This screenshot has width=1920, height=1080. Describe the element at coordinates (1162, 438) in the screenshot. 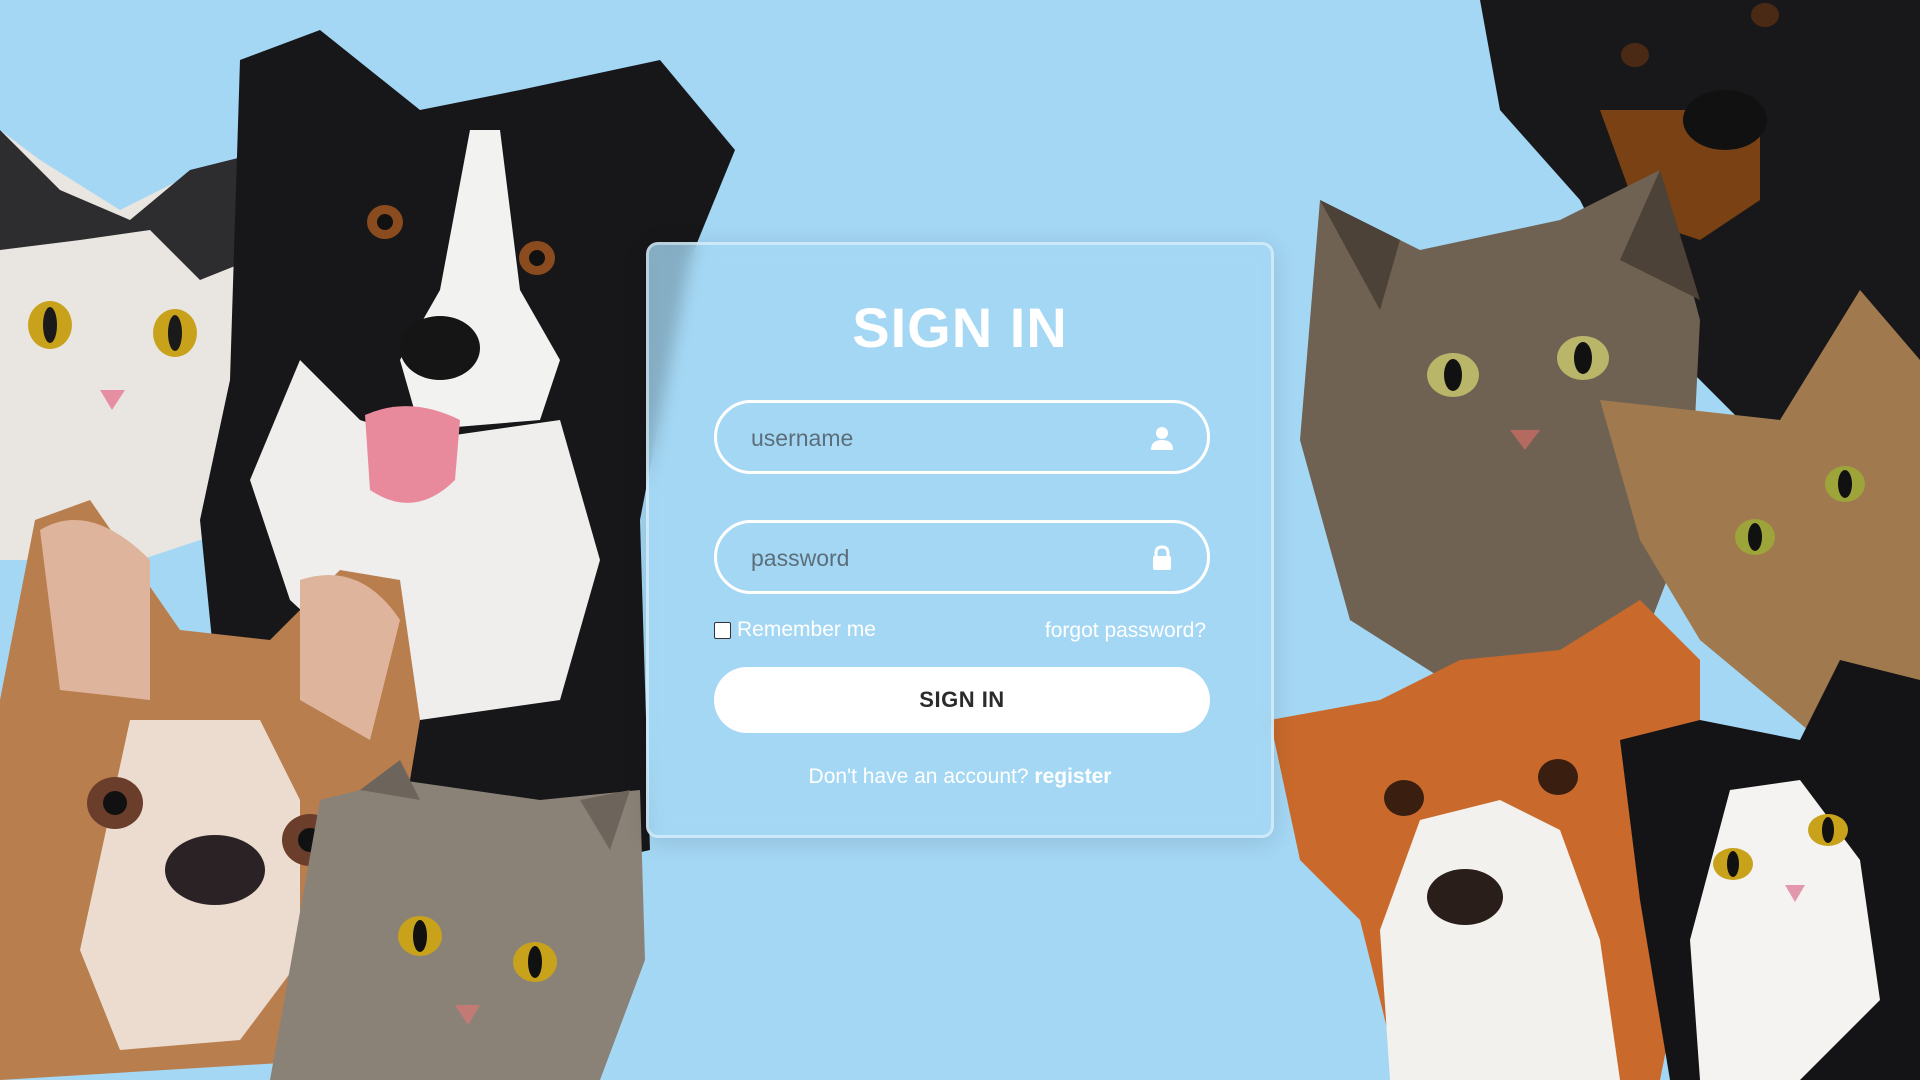

I see `user-icon` at that location.